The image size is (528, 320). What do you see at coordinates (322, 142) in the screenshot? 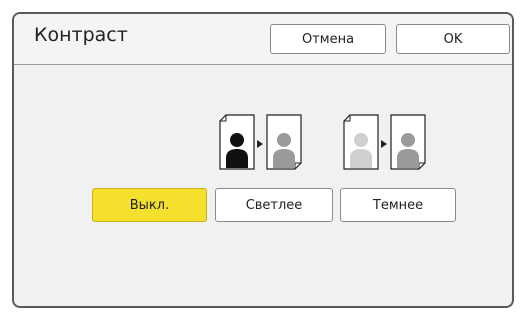
I see `contrast-pictograms` at bounding box center [322, 142].